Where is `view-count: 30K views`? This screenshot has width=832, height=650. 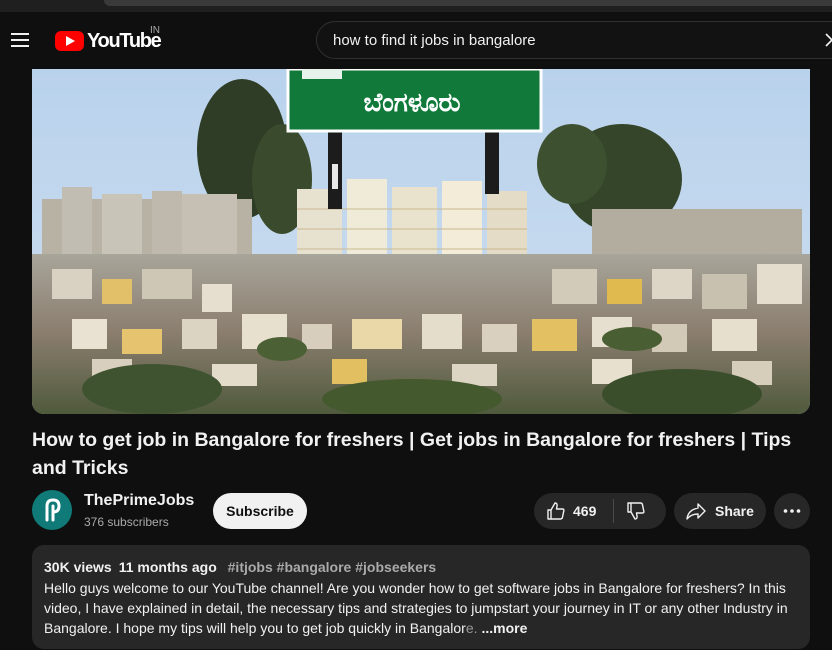
view-count: 30K views is located at coordinates (78, 567).